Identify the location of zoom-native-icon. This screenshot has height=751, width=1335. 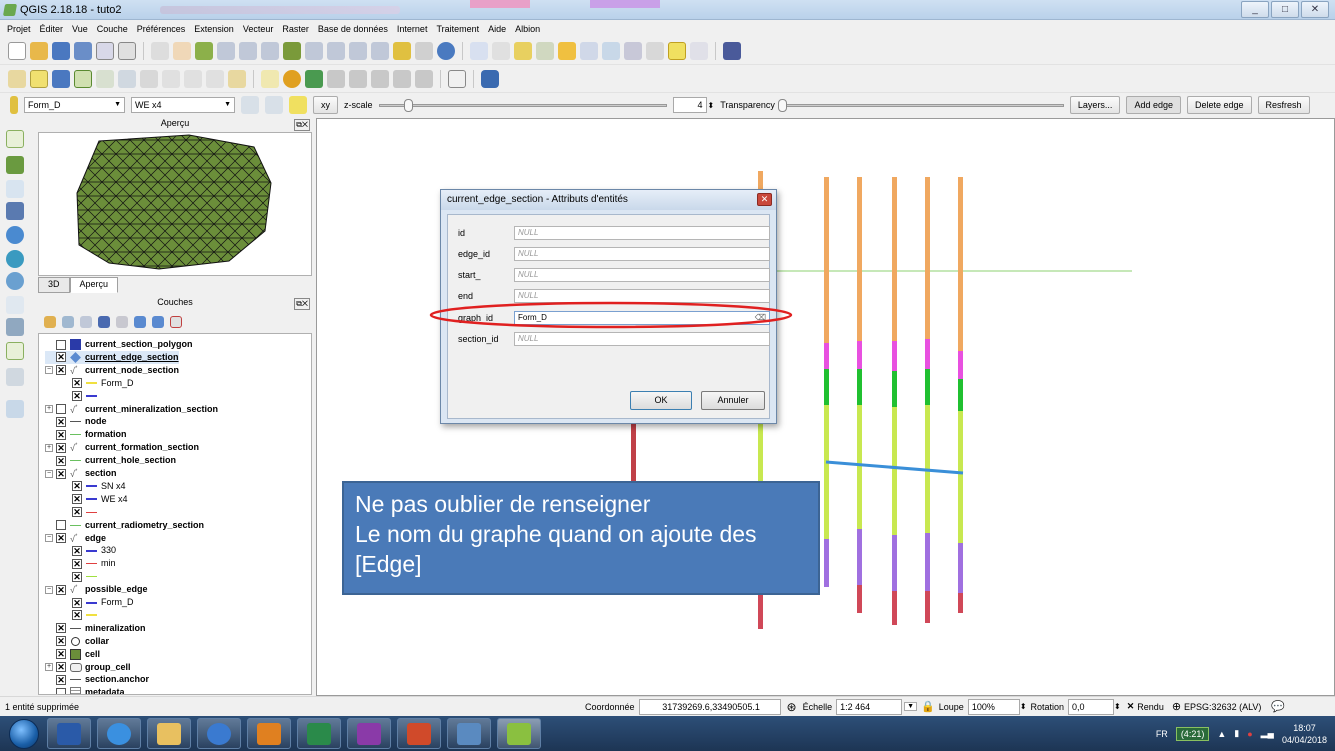
(270, 50).